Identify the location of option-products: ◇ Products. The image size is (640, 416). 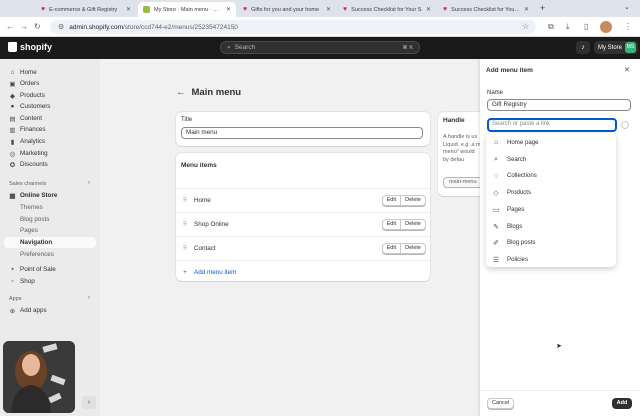
(551, 192).